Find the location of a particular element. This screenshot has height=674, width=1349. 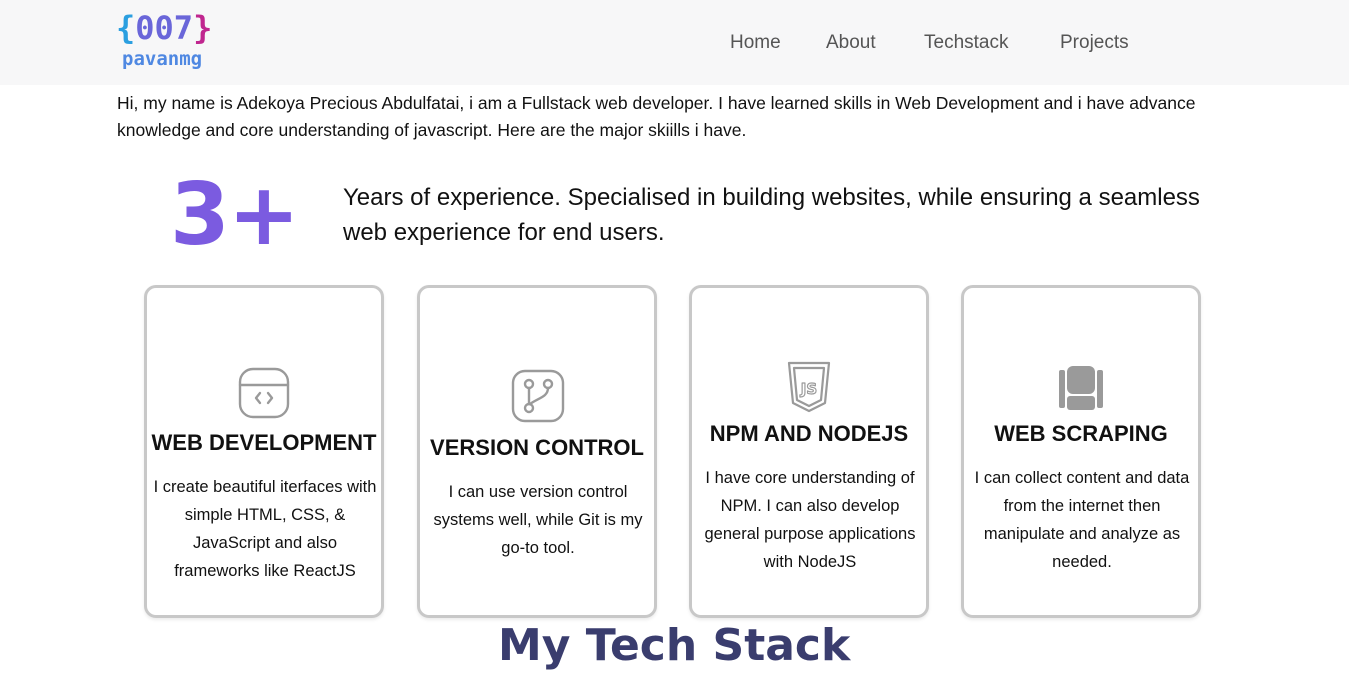

nav-item-about: About is located at coordinates (851, 43).